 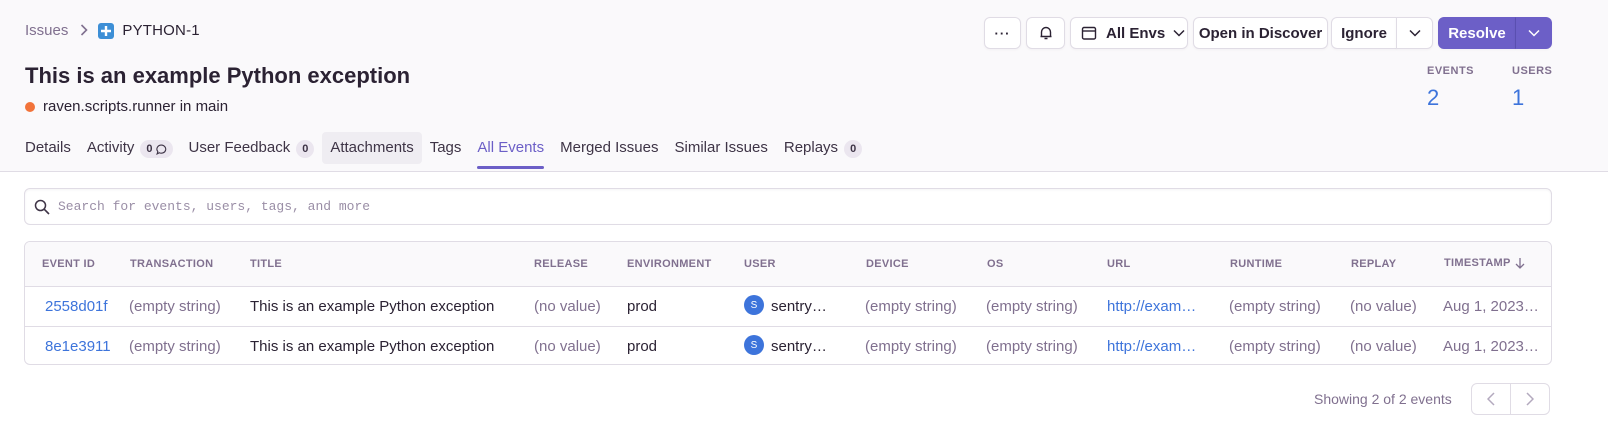 What do you see at coordinates (171, 264) in the screenshot?
I see `column-transaction: TRANSACTION` at bounding box center [171, 264].